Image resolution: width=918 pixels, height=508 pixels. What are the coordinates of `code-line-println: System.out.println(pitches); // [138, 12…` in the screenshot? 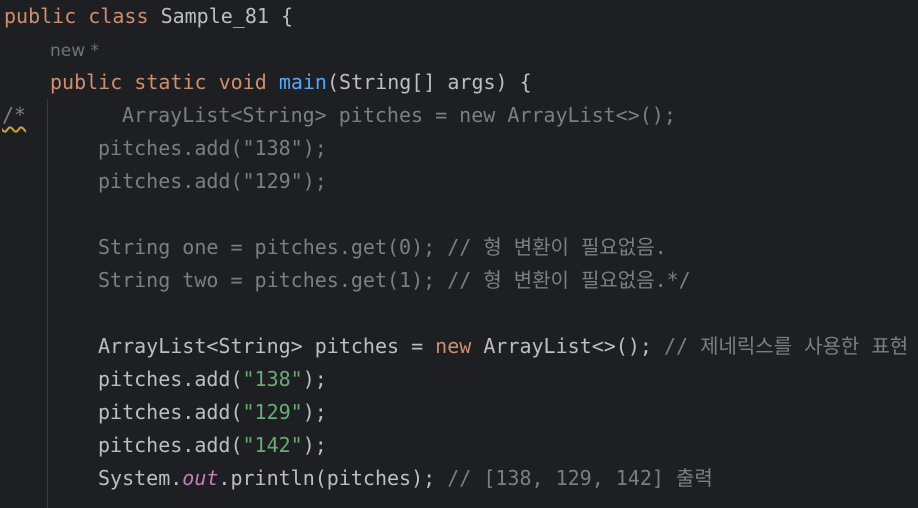 It's located at (405, 478).